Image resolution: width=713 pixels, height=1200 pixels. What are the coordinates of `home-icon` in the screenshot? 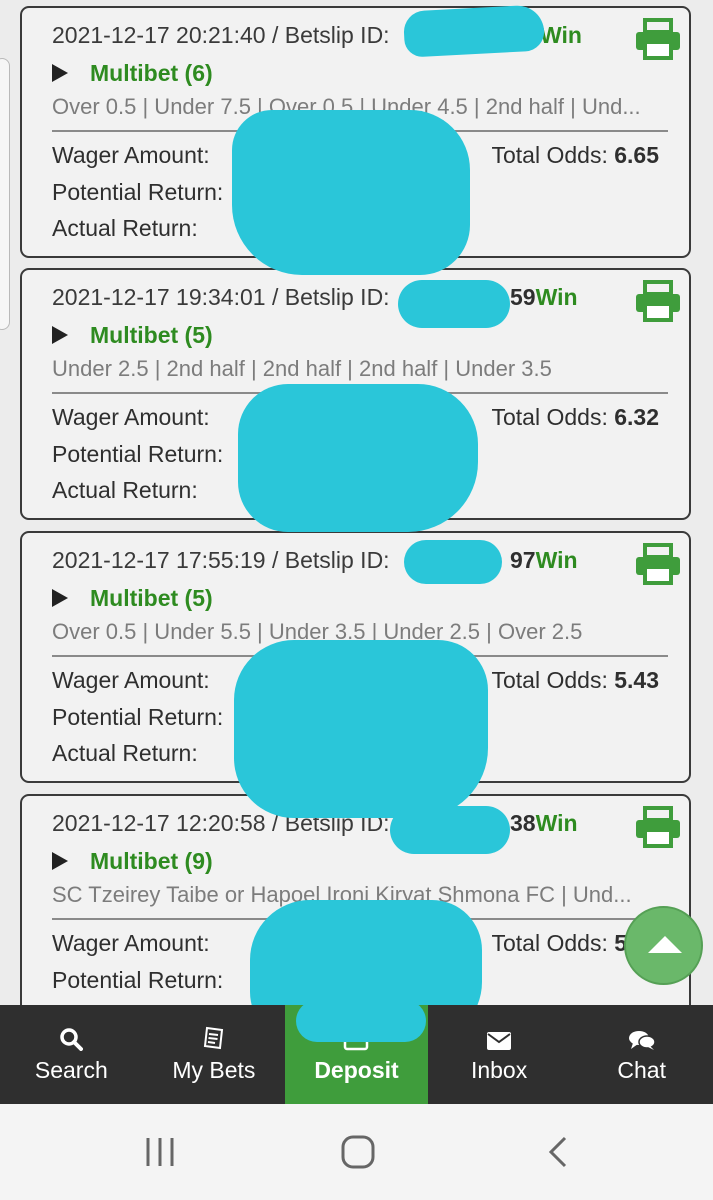 It's located at (358, 1152).